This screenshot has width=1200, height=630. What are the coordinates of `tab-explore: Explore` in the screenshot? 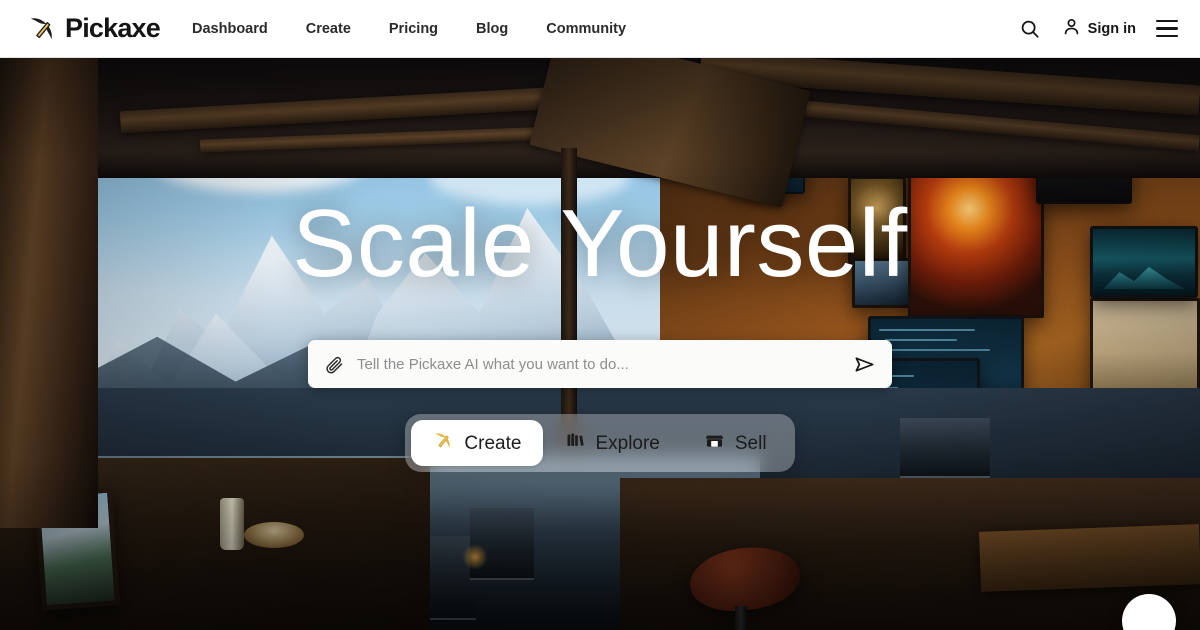 It's located at (612, 443).